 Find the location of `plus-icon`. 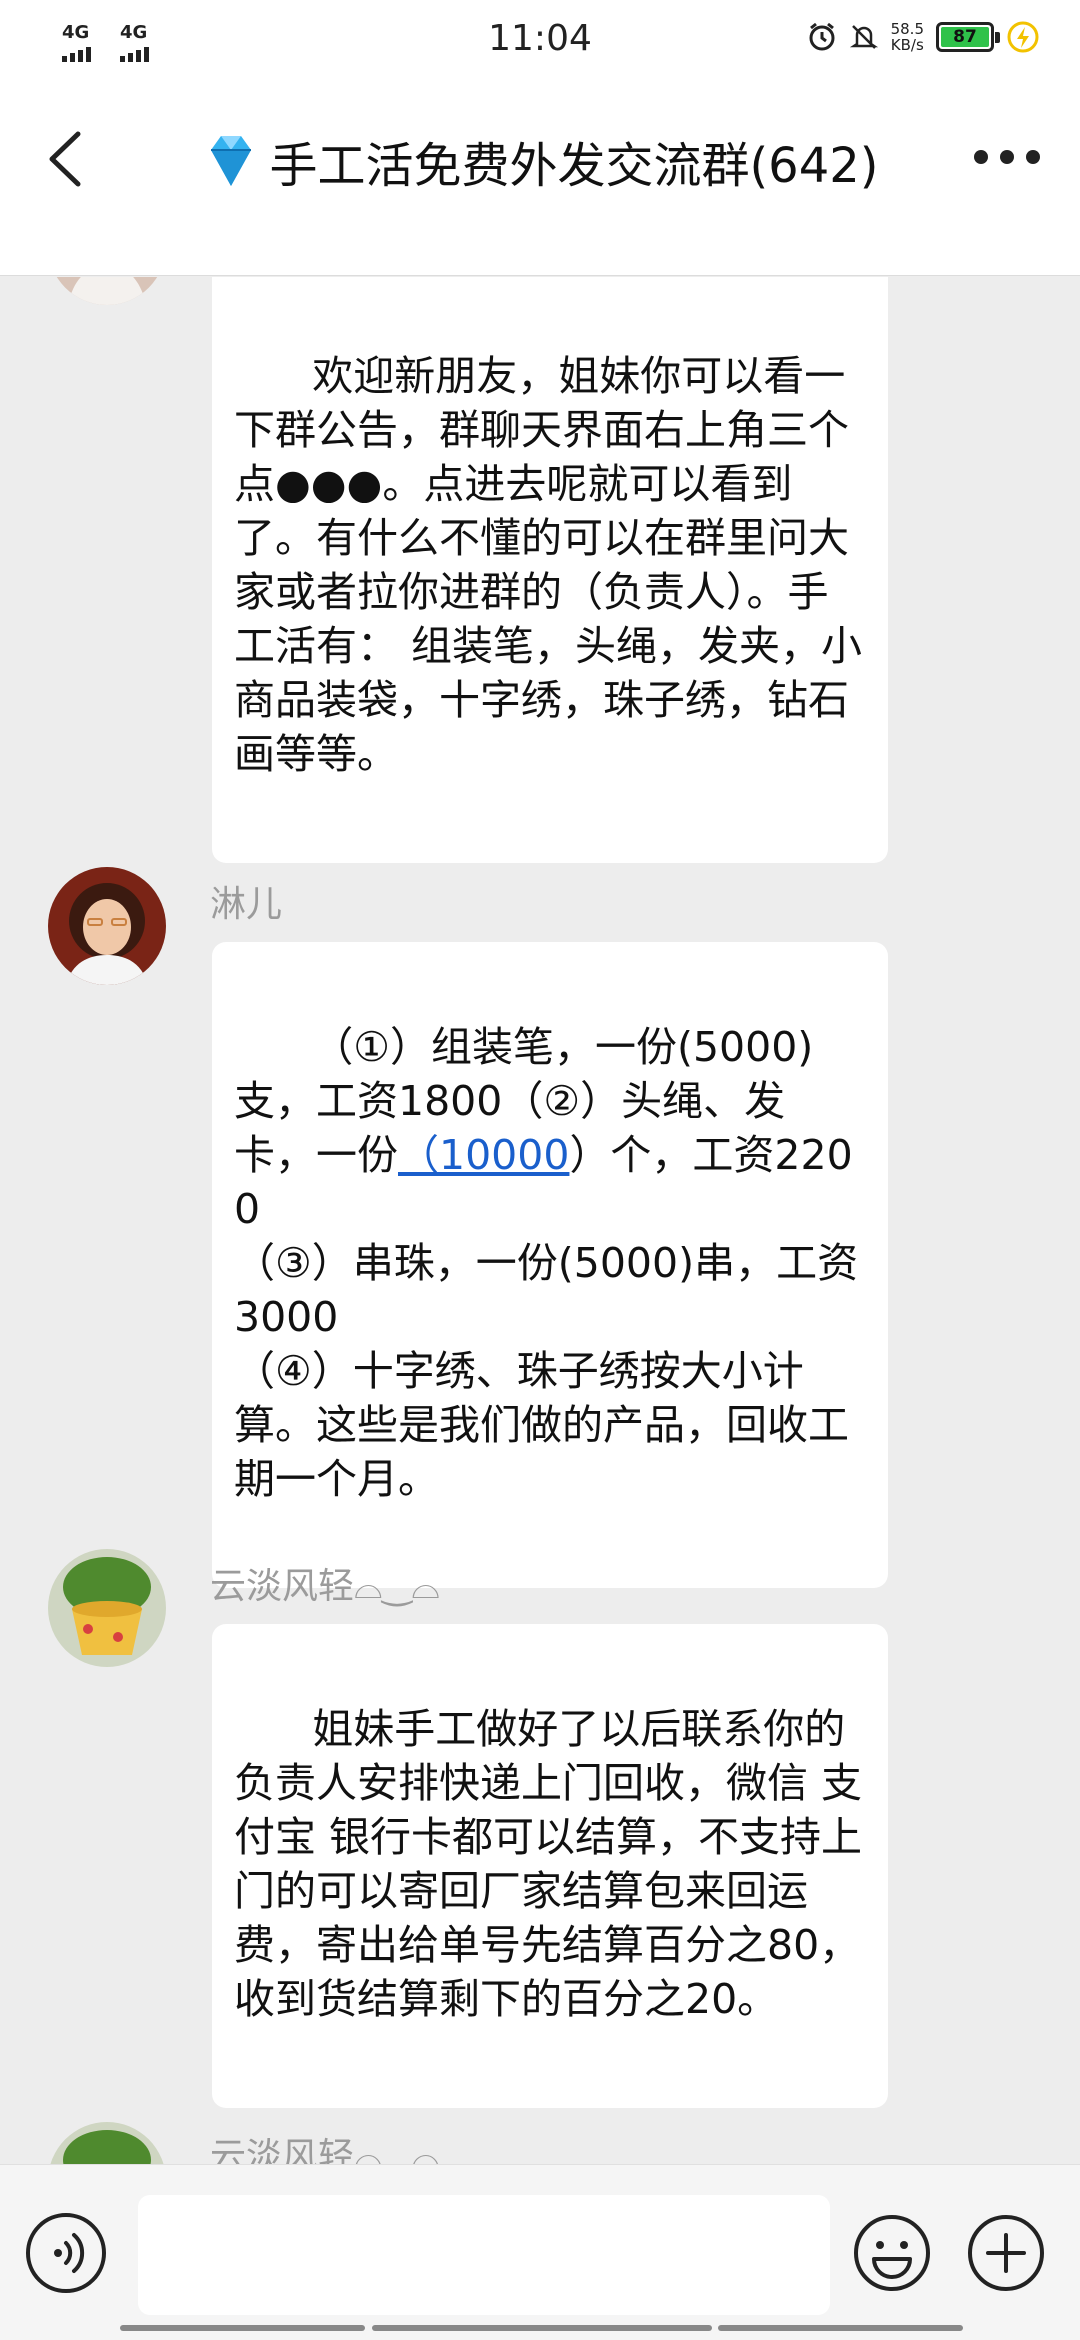

plus-icon is located at coordinates (1006, 2253).